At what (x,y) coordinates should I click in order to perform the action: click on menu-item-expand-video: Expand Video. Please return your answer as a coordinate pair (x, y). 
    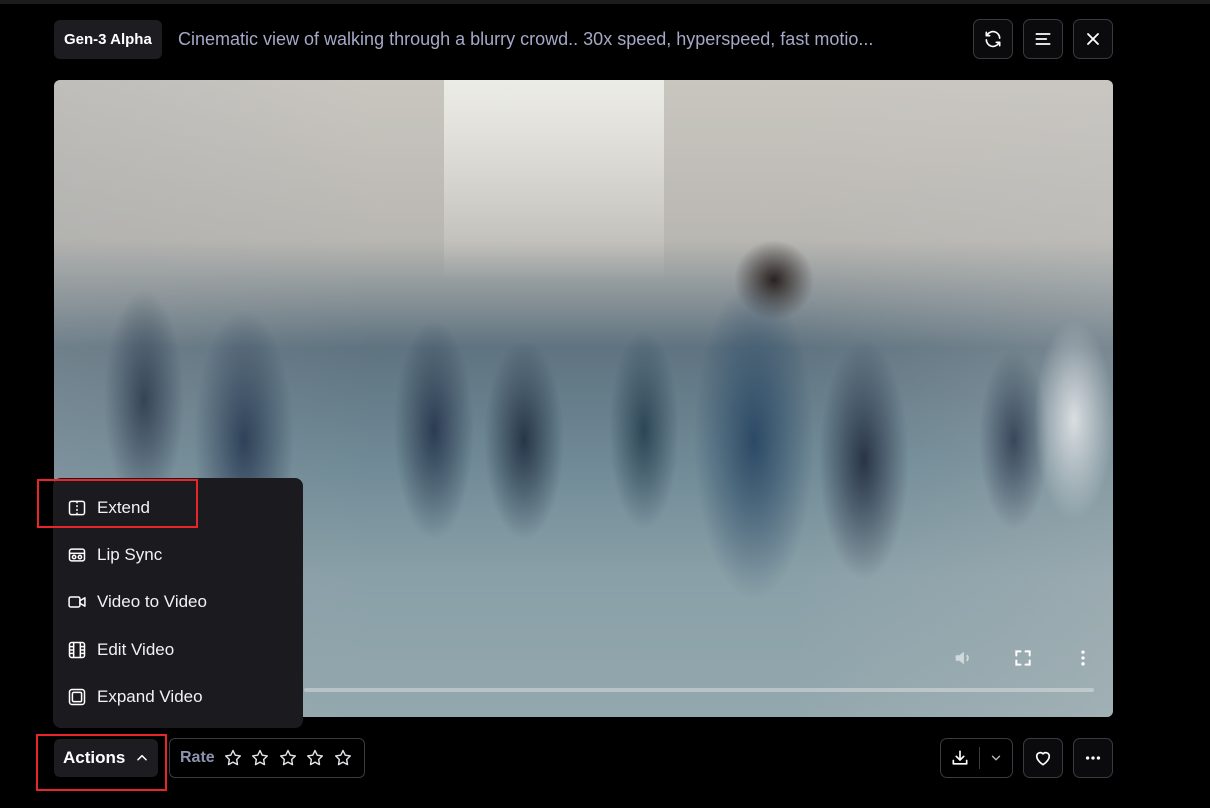
    Looking at the image, I should click on (178, 697).